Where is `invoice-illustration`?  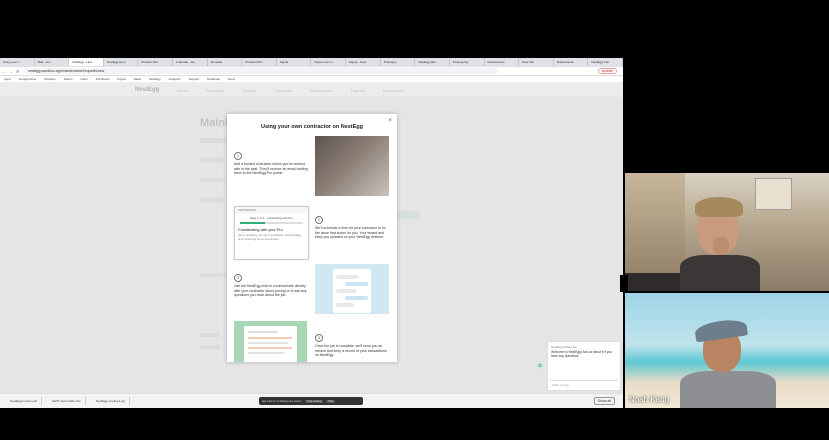
invoice-illustration is located at coordinates (270, 341).